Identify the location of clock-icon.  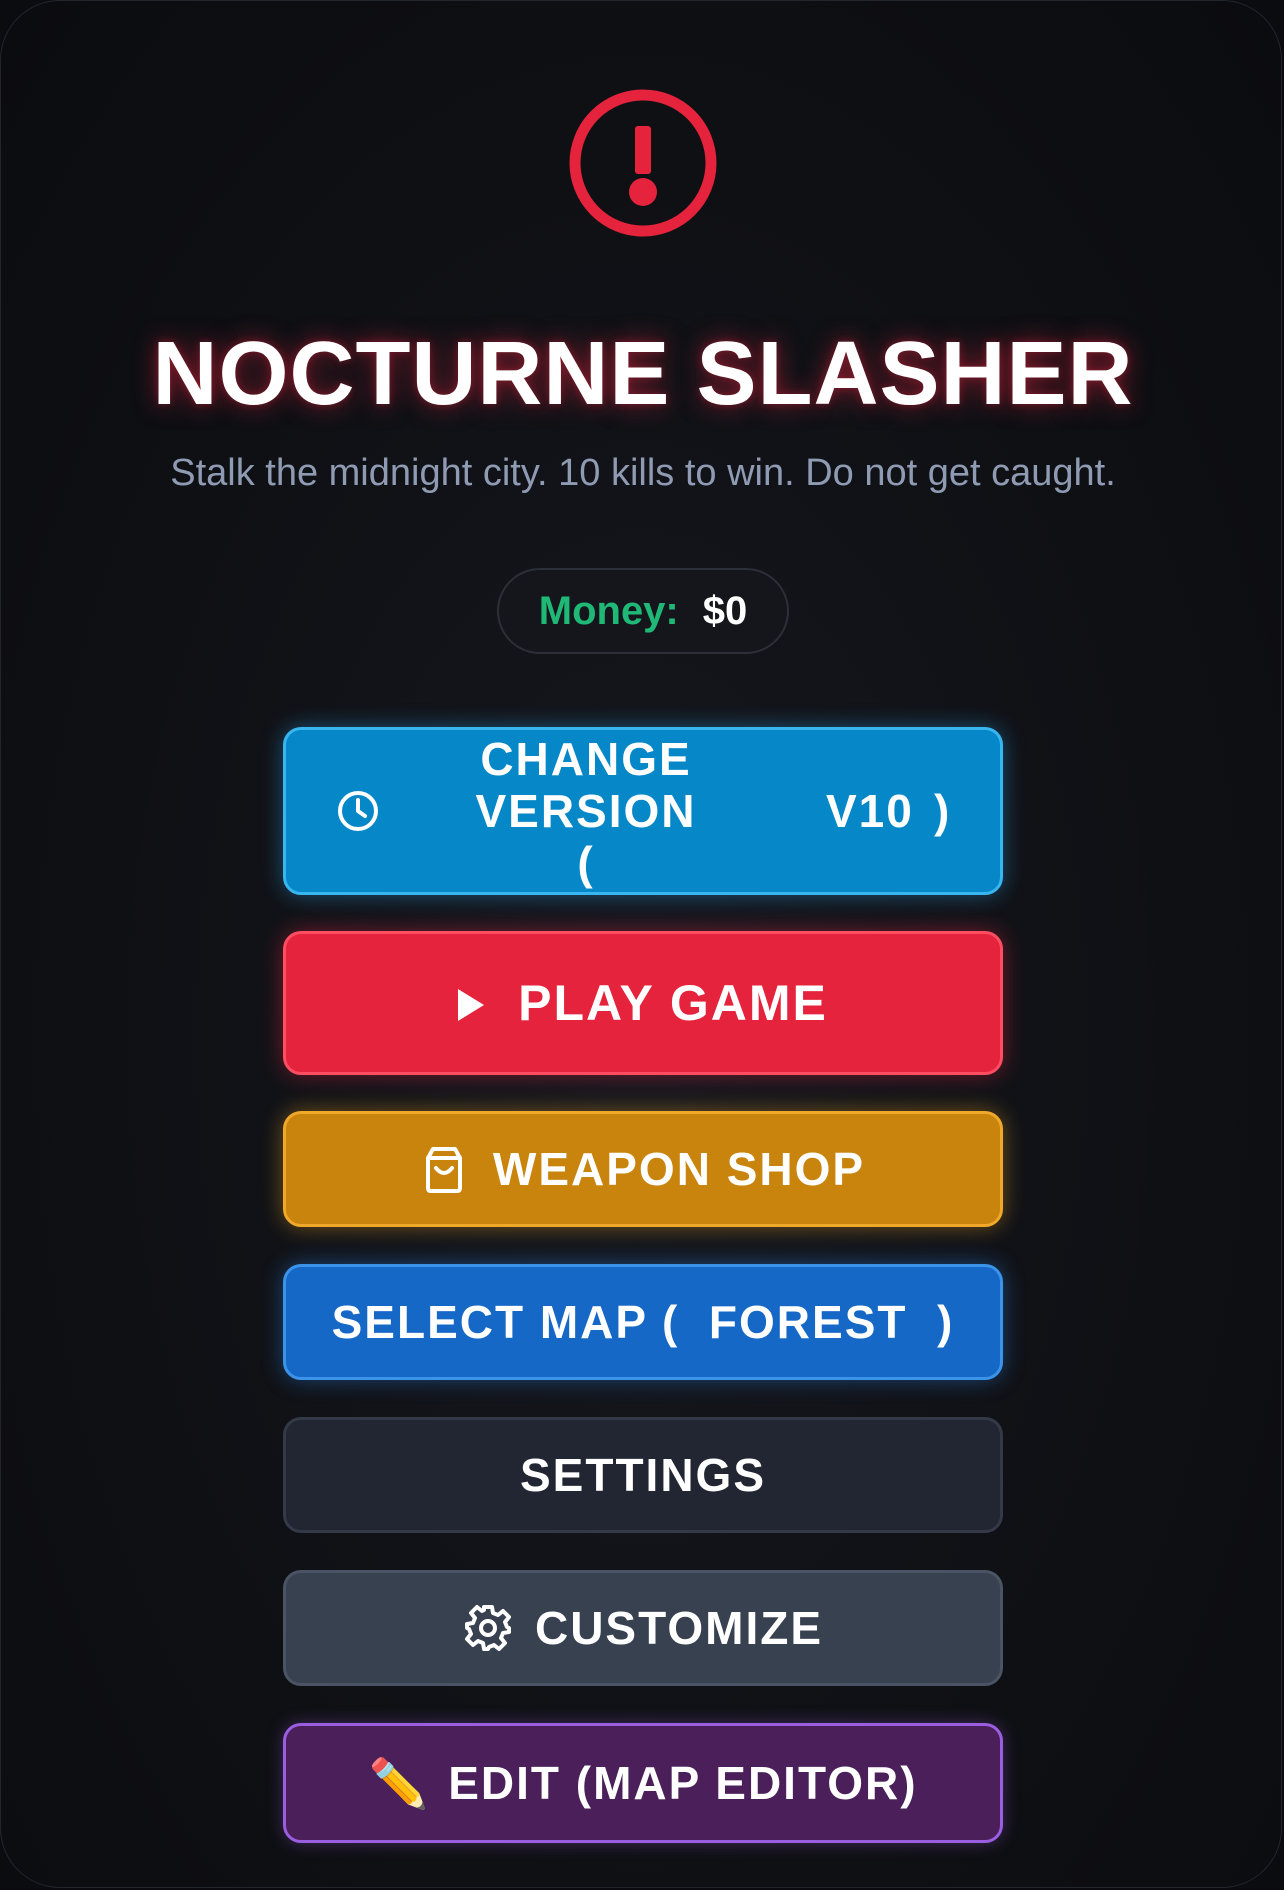
(358, 811).